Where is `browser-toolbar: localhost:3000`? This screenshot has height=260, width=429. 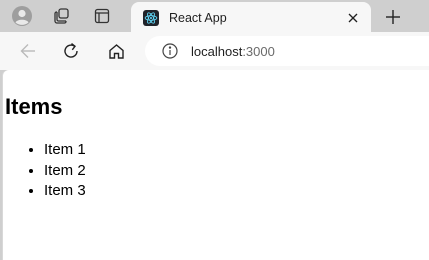
browser-toolbar: localhost:3000 is located at coordinates (214, 51).